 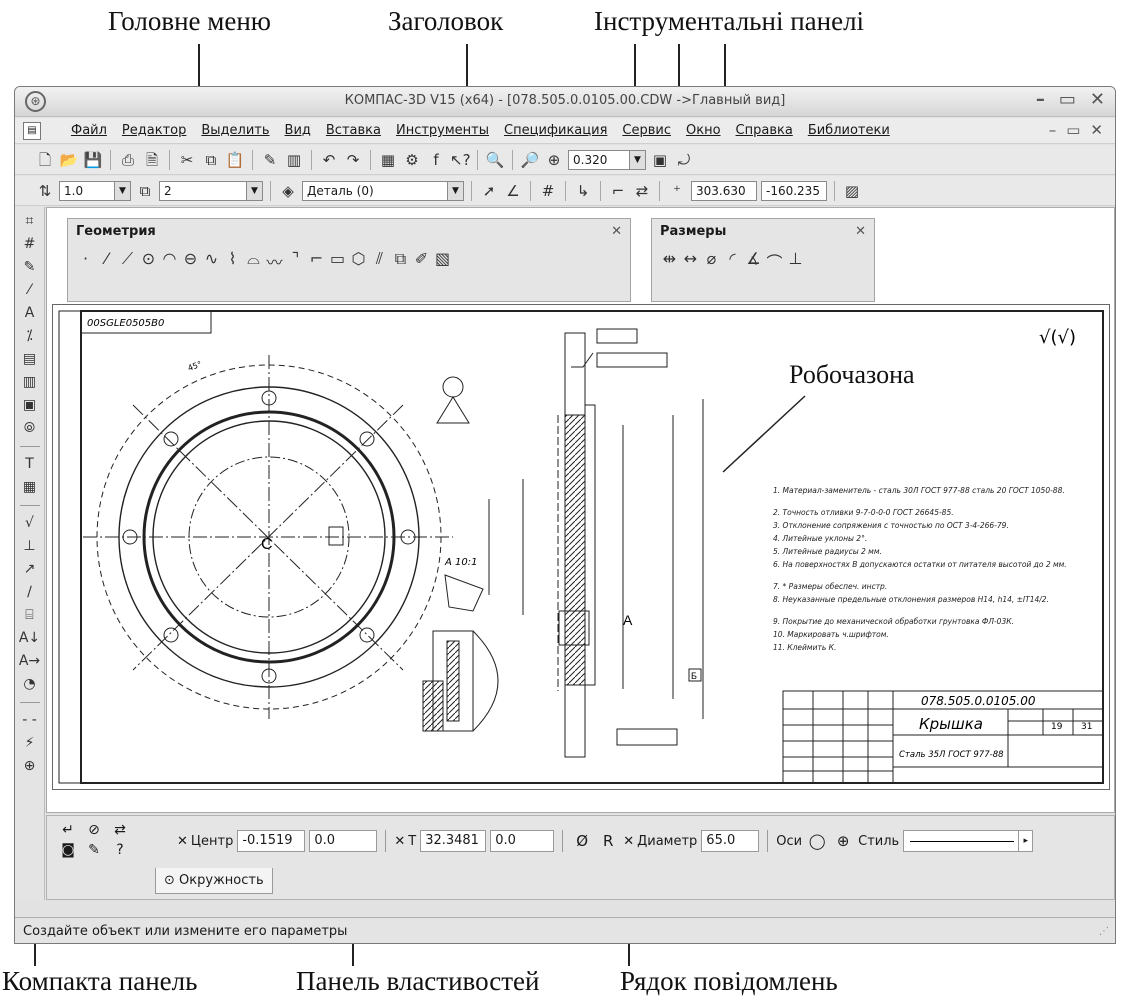 What do you see at coordinates (30, 487) in the screenshot?
I see `table-icon: ▦` at bounding box center [30, 487].